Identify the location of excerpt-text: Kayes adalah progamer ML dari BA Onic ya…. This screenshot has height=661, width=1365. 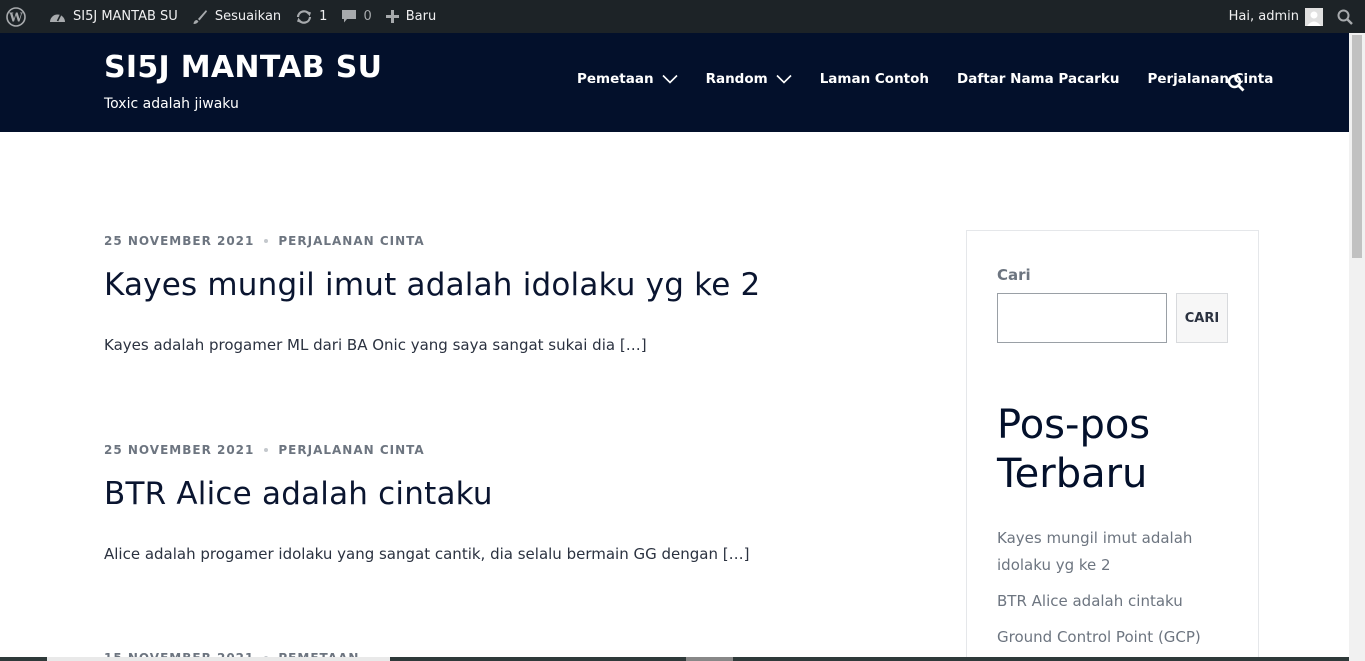
(360, 345).